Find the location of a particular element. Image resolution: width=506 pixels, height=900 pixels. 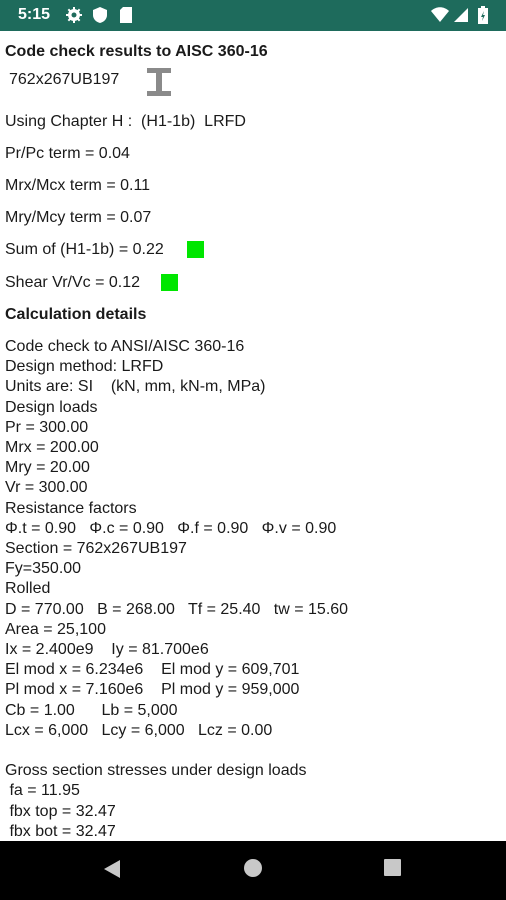

home-icon is located at coordinates (253, 868).